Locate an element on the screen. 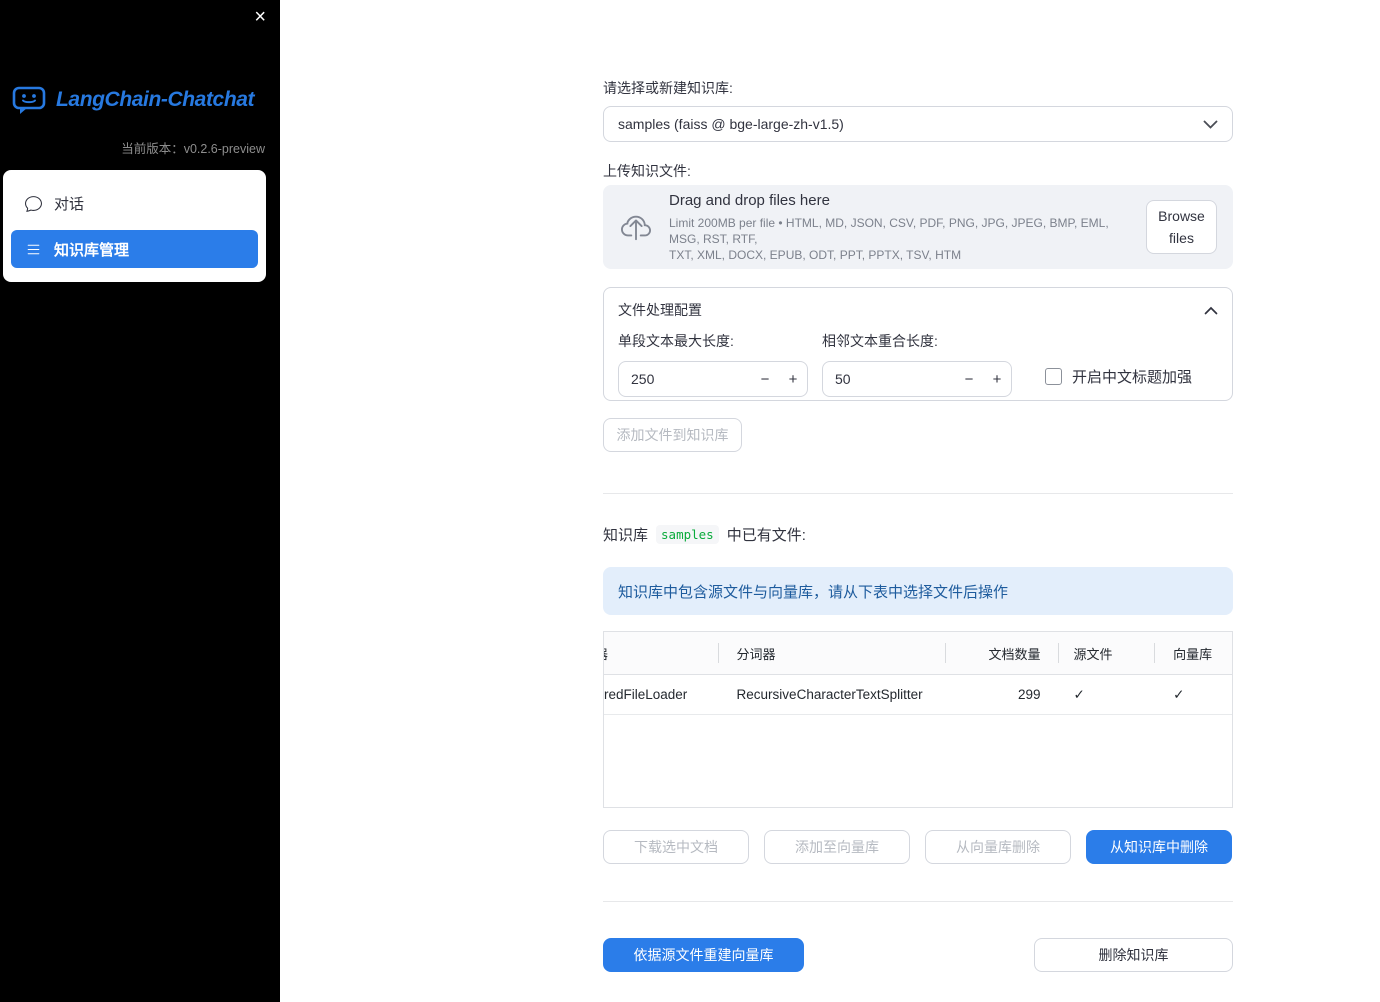 The height and width of the screenshot is (1002, 1380). config-expander-header: 文件处理配置 is located at coordinates (918, 310).